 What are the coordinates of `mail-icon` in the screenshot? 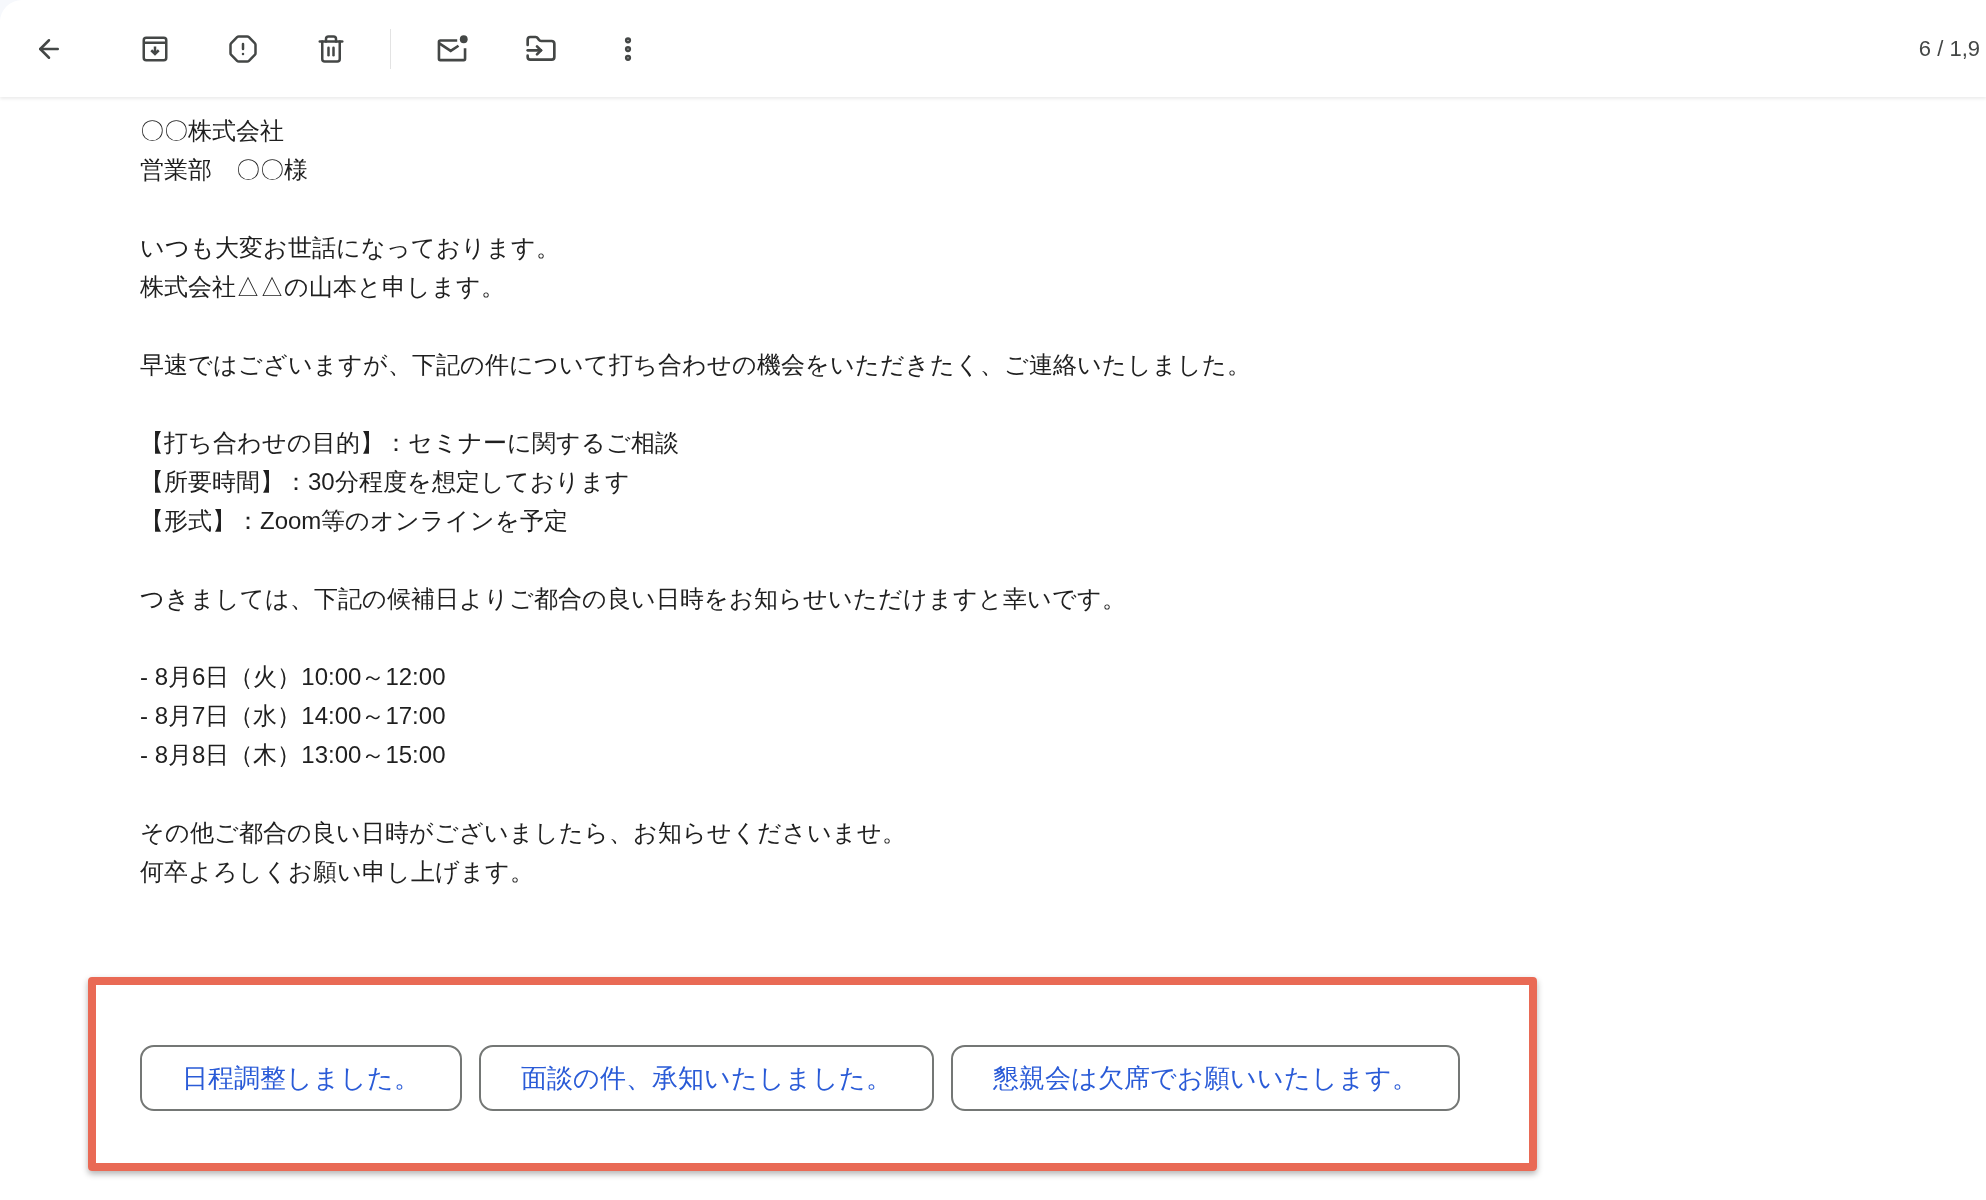 It's located at (452, 48).